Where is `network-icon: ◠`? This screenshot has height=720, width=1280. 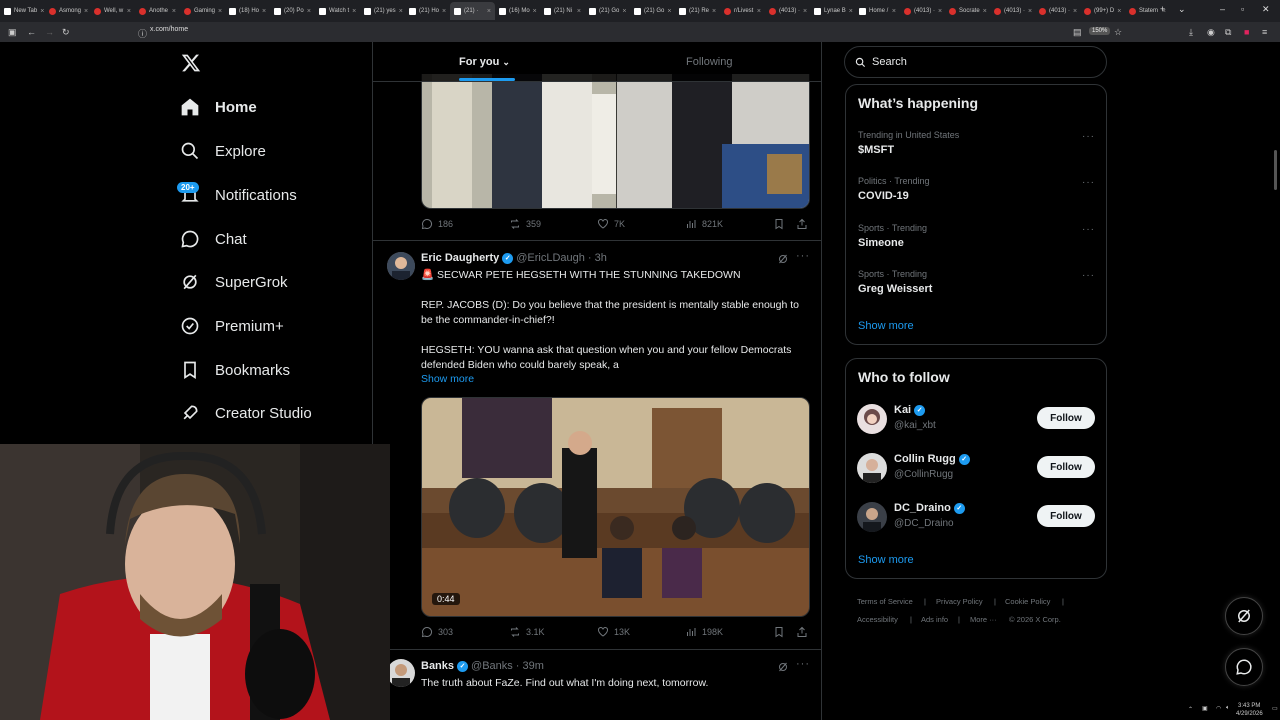 network-icon: ◠ is located at coordinates (1218, 708).